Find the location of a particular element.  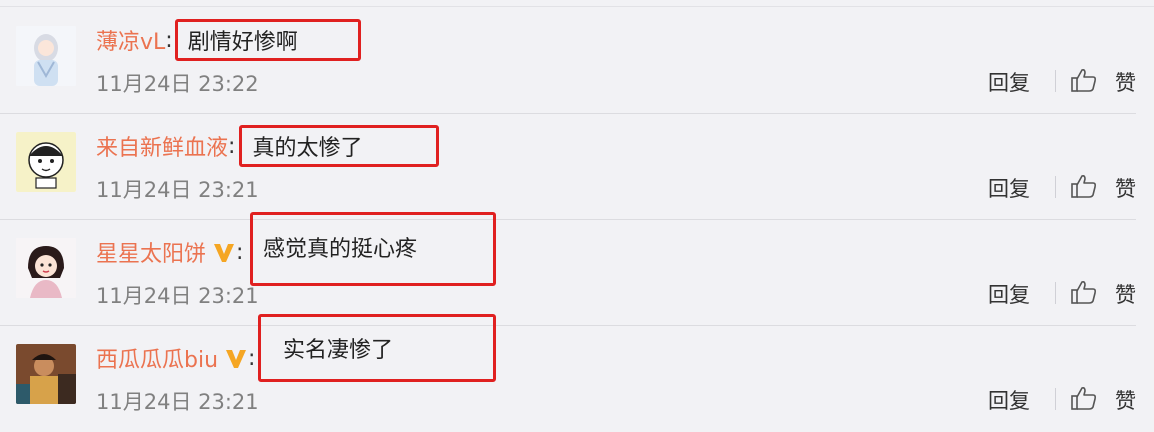

username: 薄凉vL is located at coordinates (130, 40).